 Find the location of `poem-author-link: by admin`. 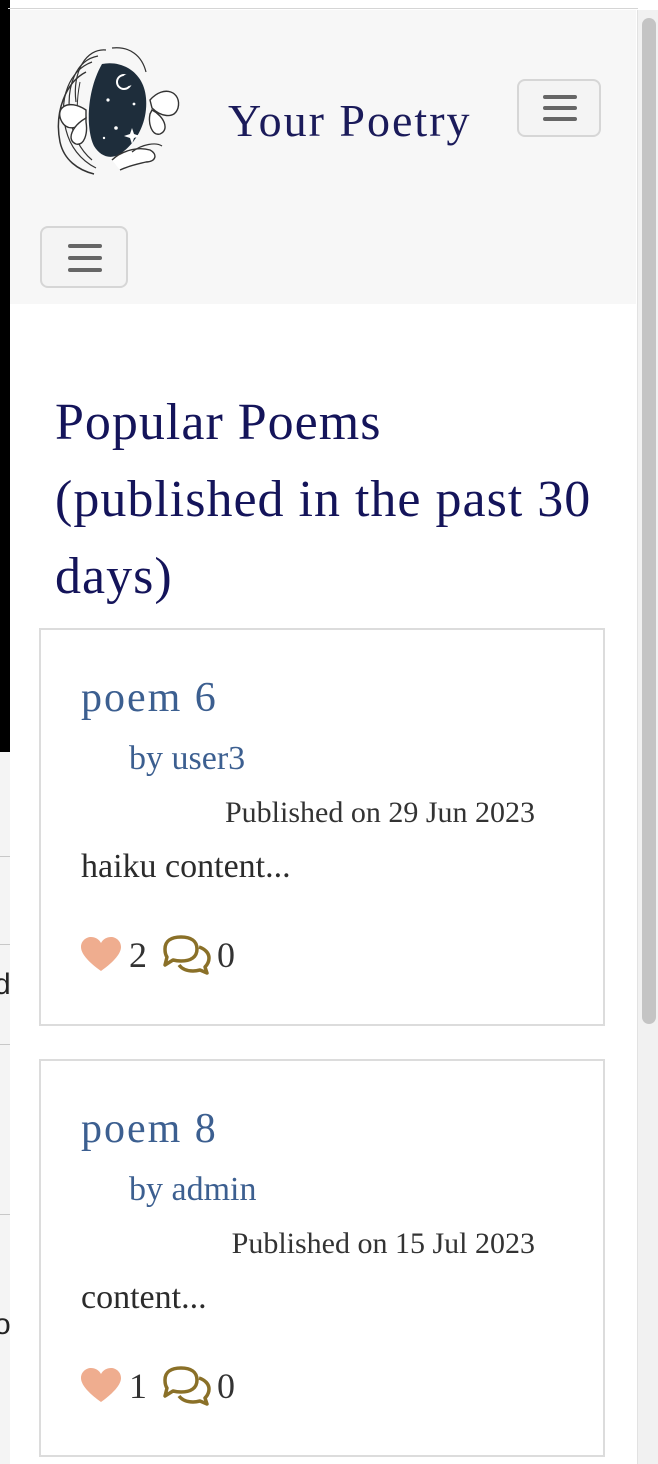

poem-author-link: by admin is located at coordinates (192, 1190).